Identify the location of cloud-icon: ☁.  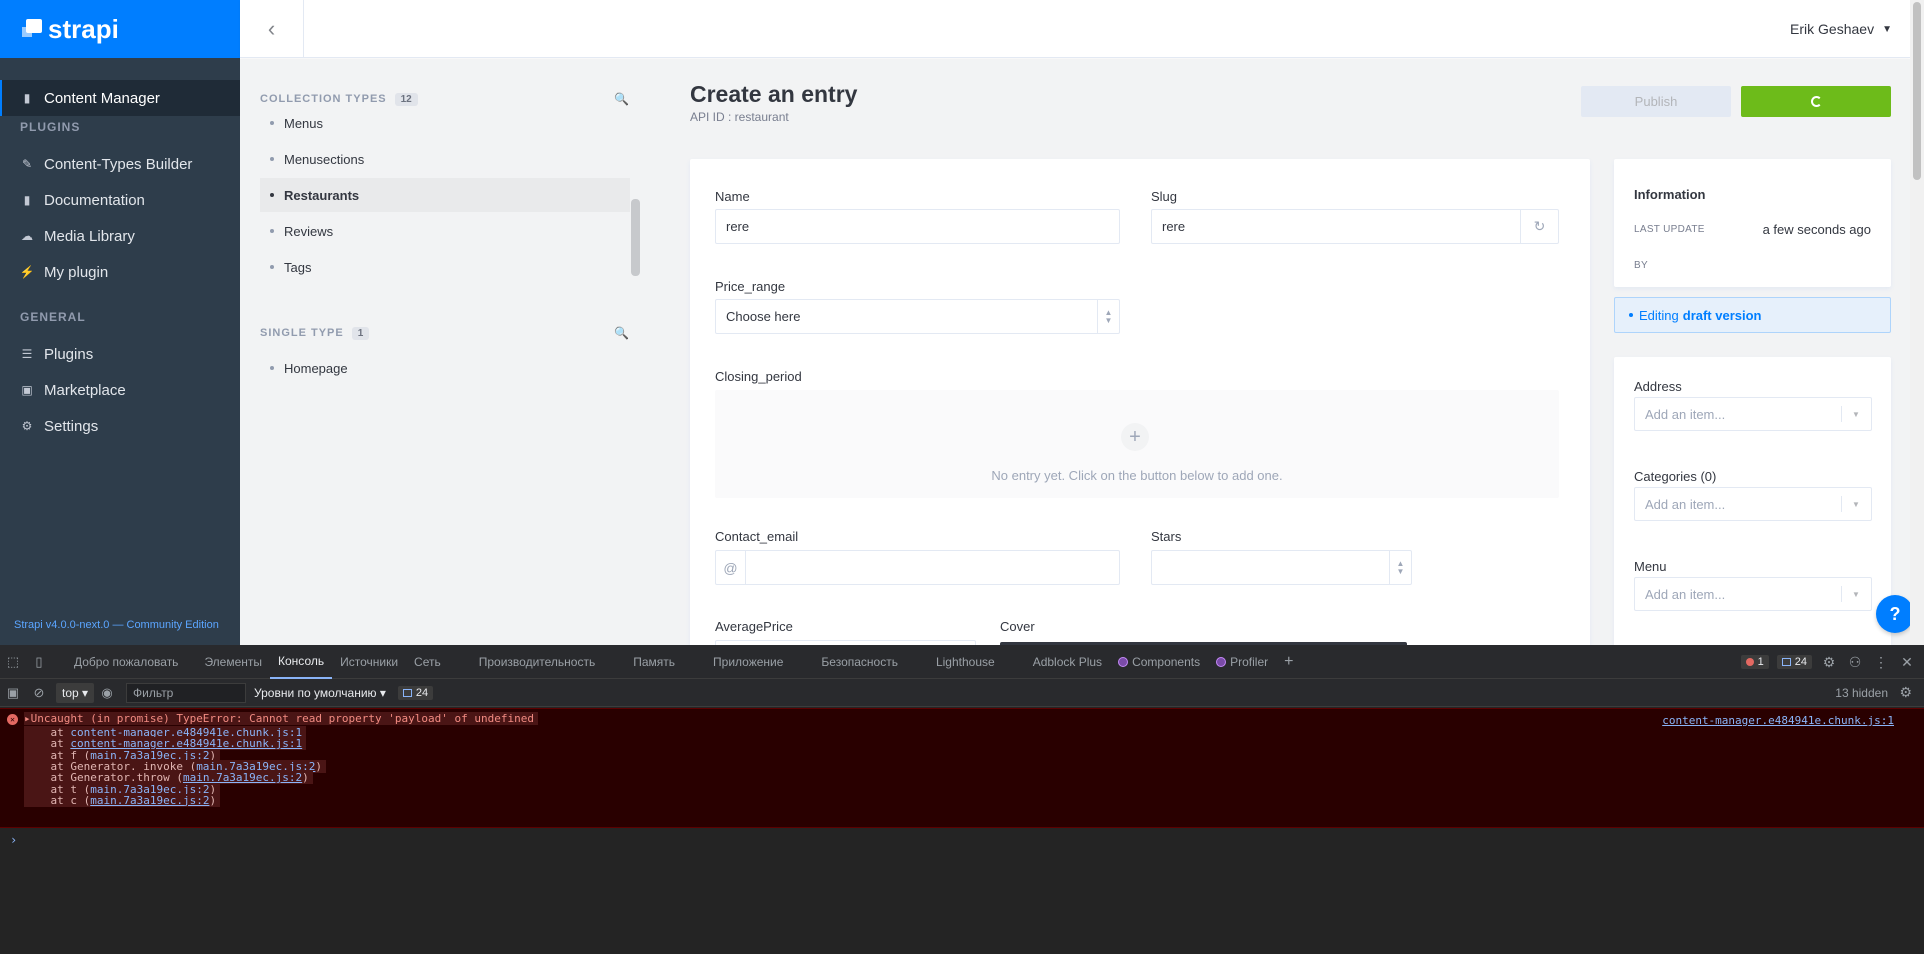
(27, 236).